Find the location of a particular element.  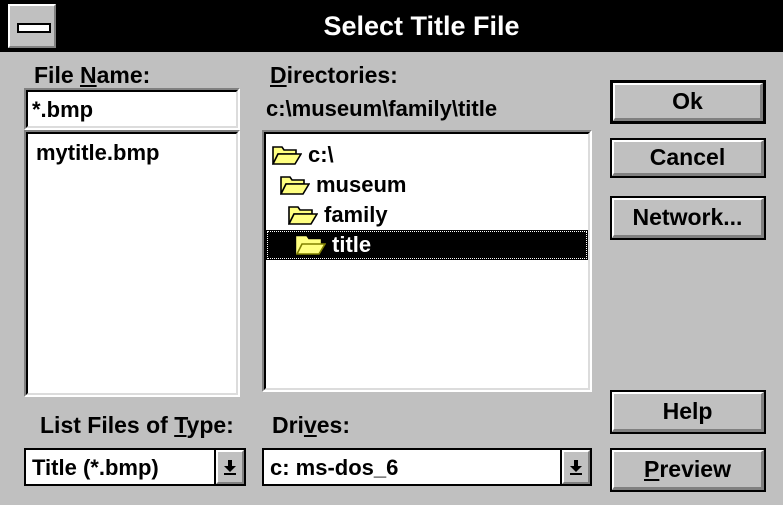

system-menu-button is located at coordinates (32, 26).